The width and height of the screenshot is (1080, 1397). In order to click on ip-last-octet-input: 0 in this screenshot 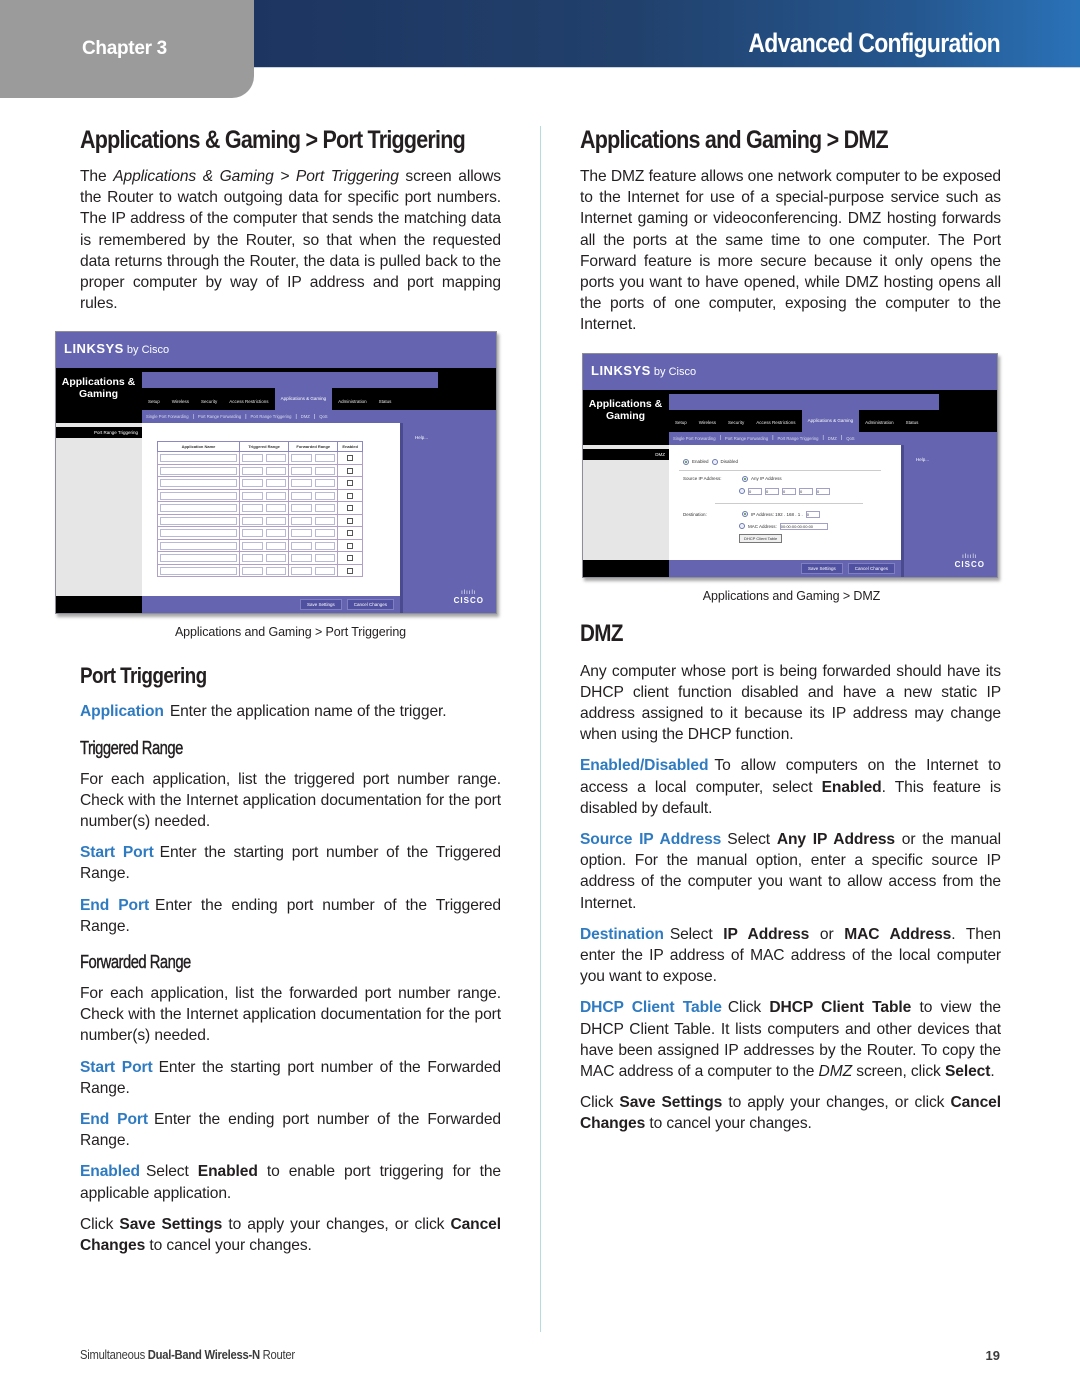, I will do `click(812, 514)`.